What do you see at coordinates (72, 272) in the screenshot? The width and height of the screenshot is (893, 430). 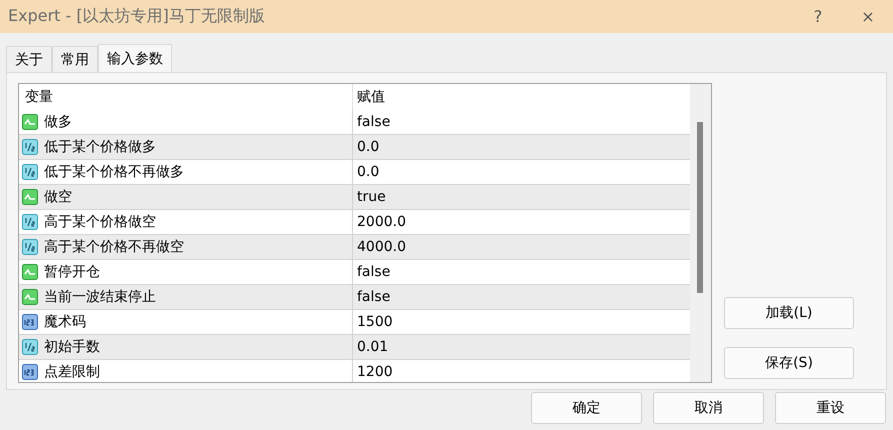 I see `parameter-name: 暂停开仓` at bounding box center [72, 272].